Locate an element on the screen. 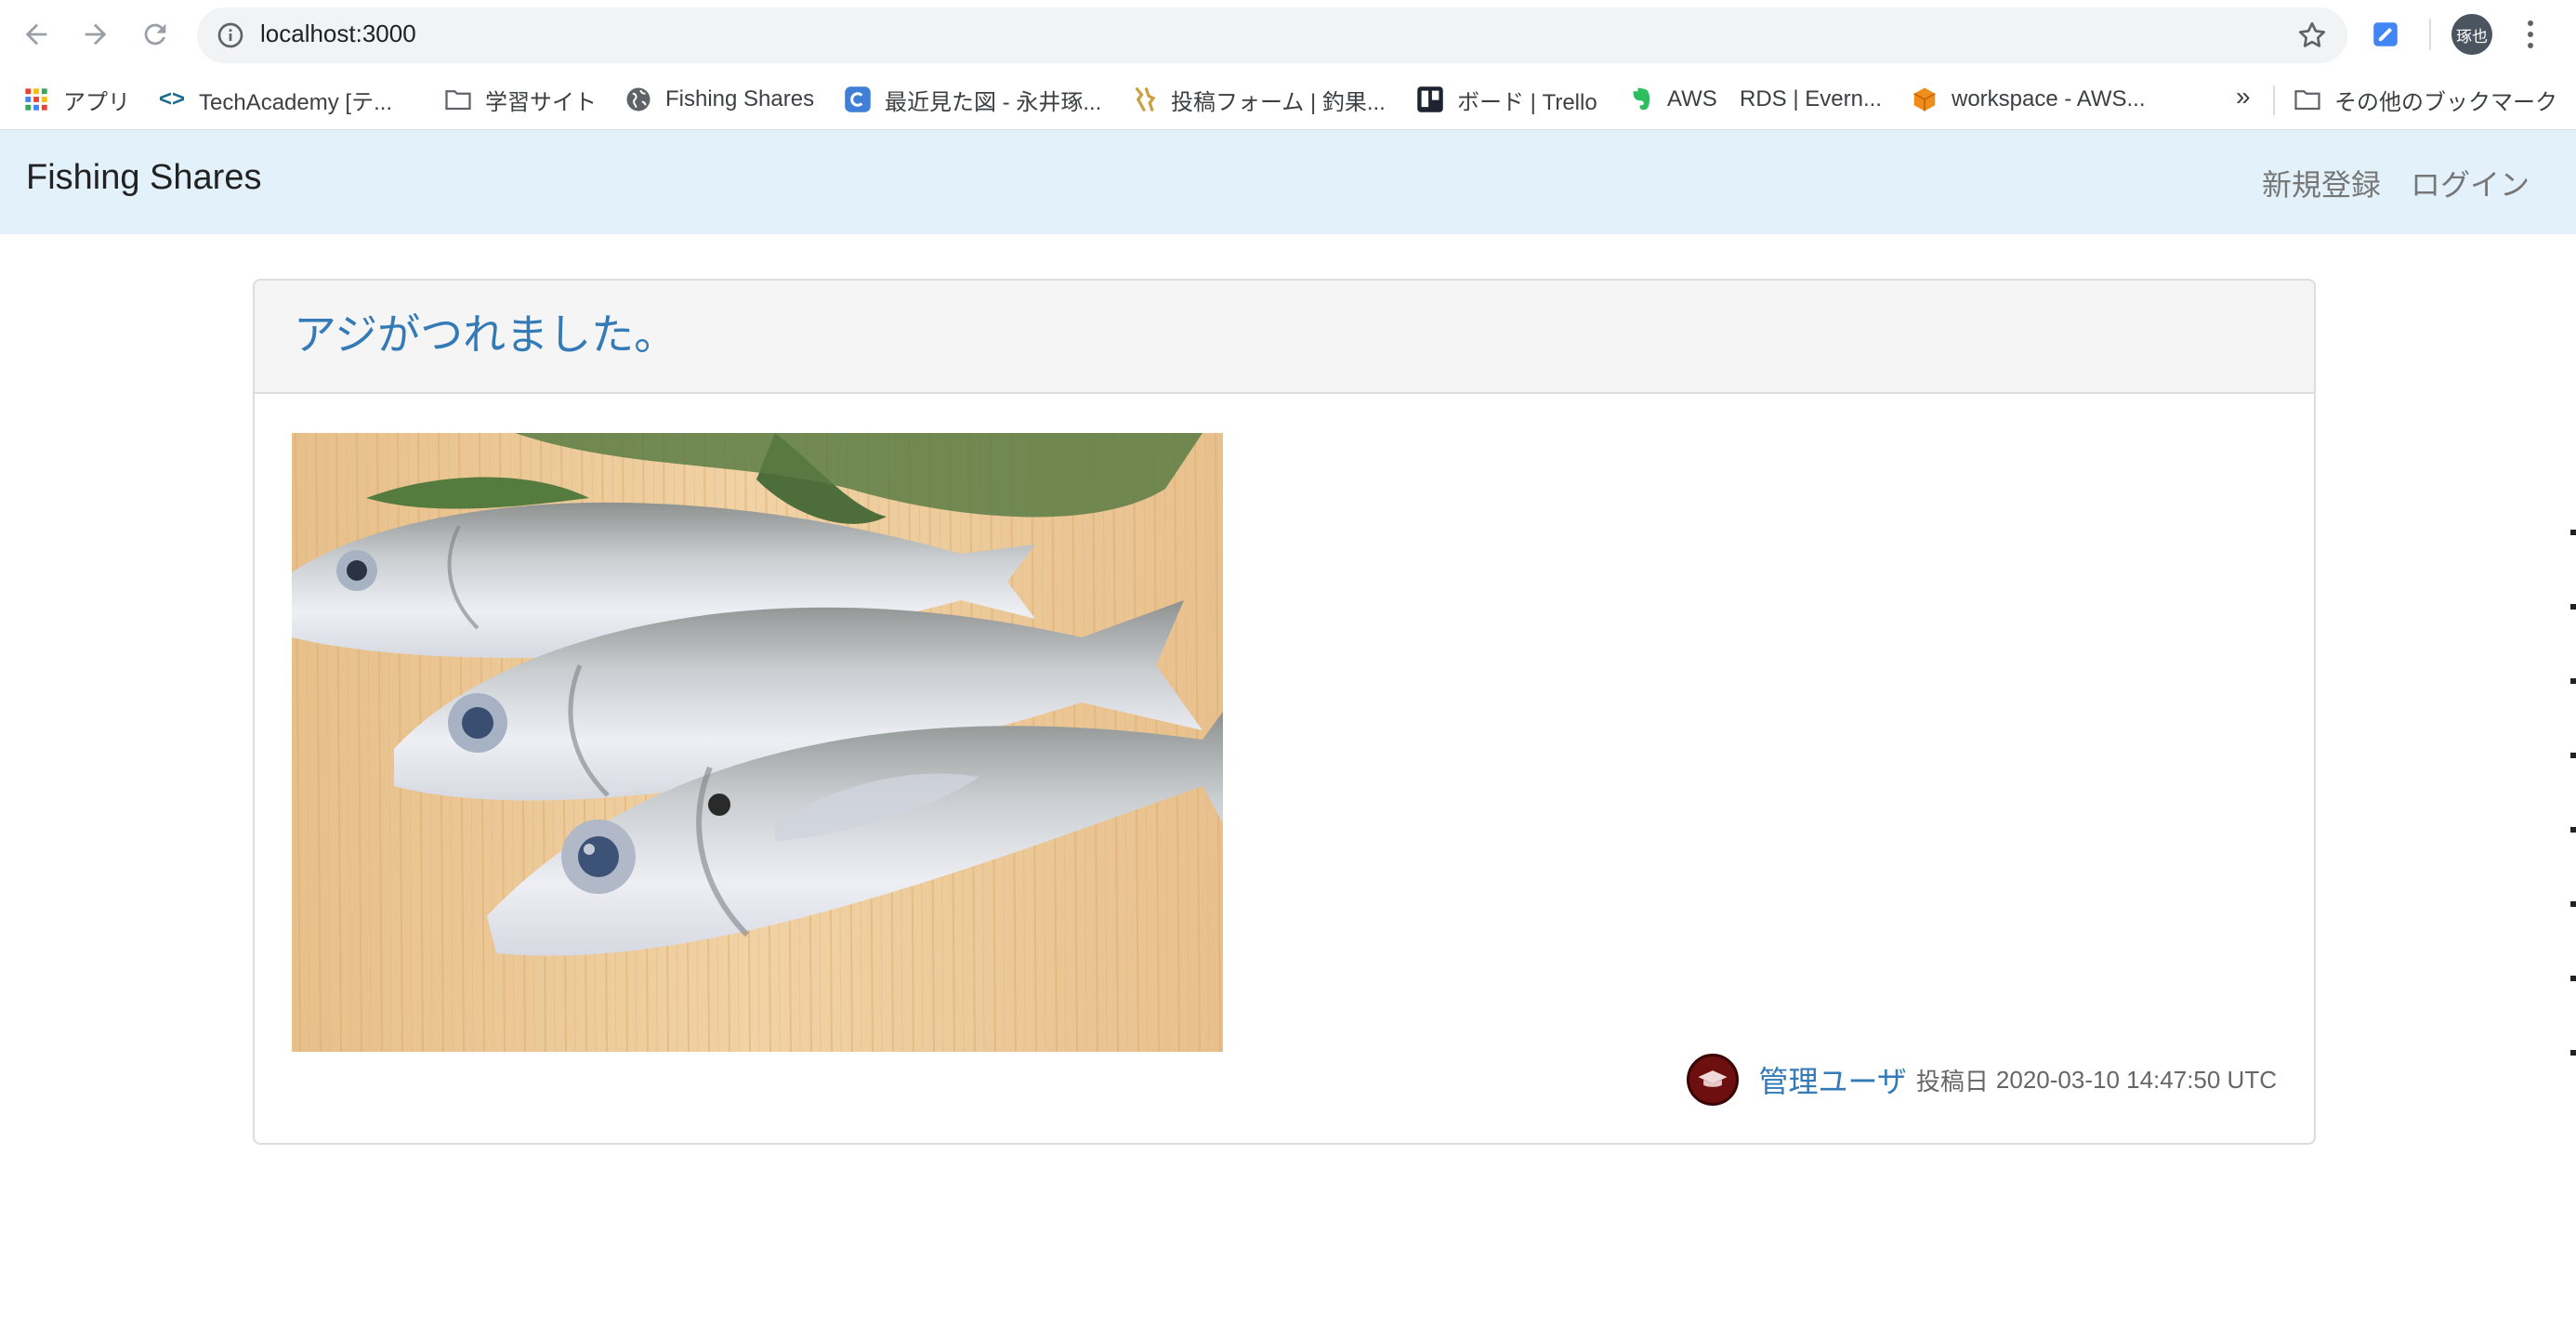  user-avatar is located at coordinates (1712, 1080).